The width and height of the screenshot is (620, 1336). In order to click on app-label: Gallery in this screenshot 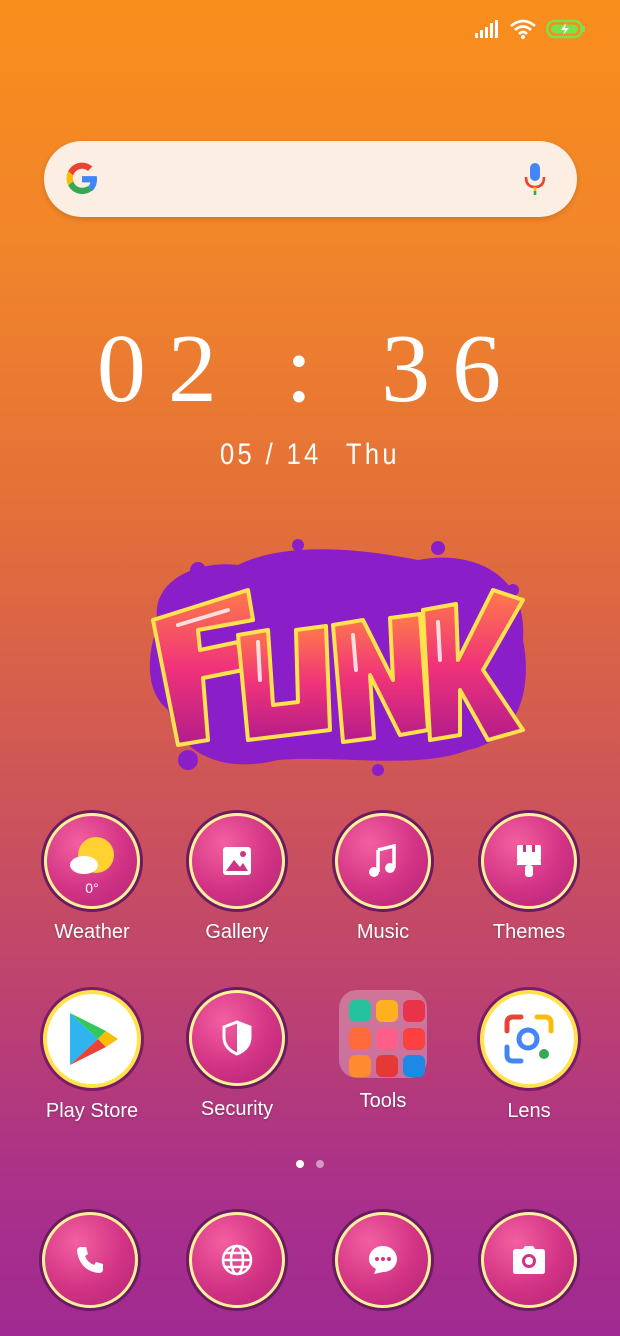, I will do `click(237, 932)`.